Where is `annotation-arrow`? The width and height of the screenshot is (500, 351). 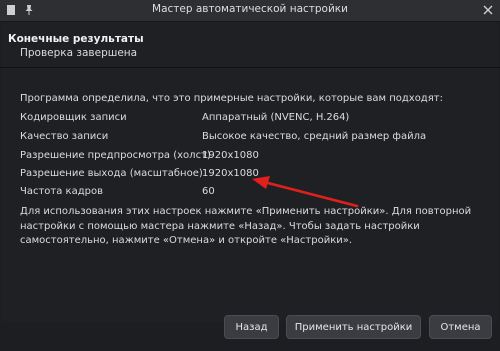
annotation-arrow is located at coordinates (305, 192).